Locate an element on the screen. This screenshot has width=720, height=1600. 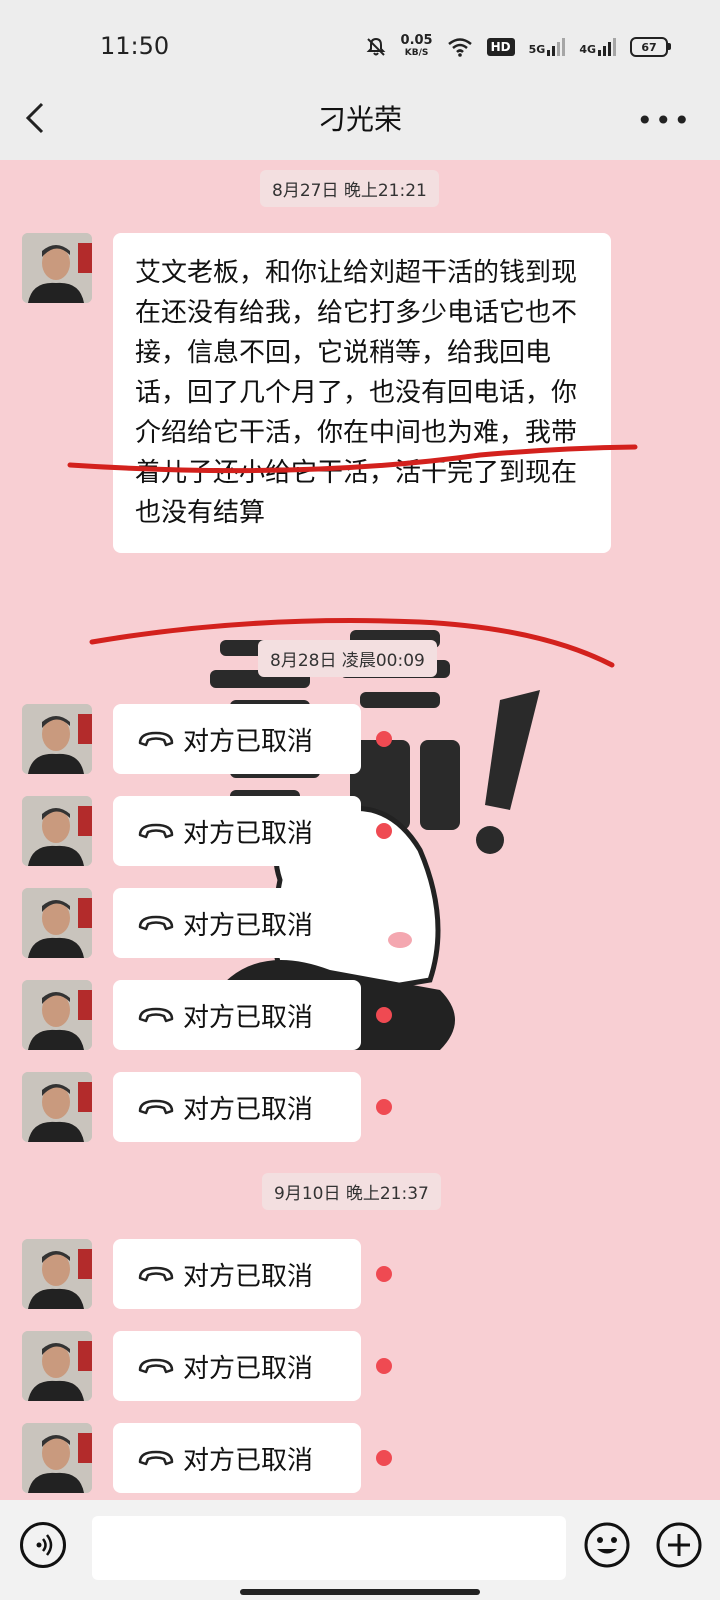
battery-icon: 67 is located at coordinates (650, 47).